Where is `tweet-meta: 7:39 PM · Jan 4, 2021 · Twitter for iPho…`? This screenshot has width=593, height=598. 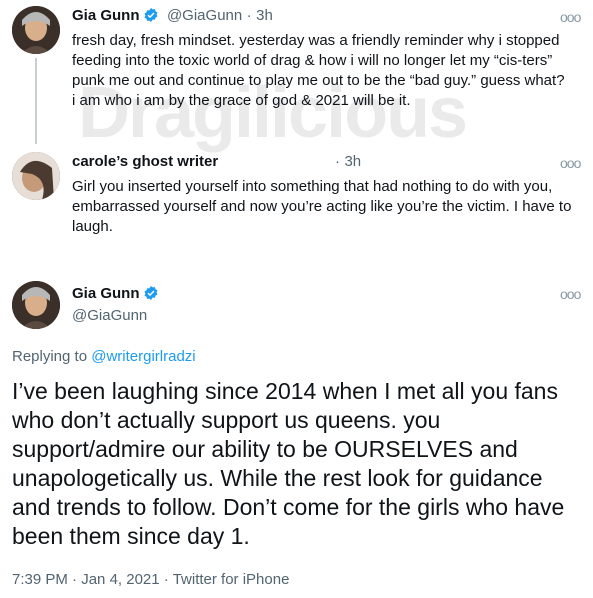 tweet-meta: 7:39 PM · Jan 4, 2021 · Twitter for iPho… is located at coordinates (150, 579).